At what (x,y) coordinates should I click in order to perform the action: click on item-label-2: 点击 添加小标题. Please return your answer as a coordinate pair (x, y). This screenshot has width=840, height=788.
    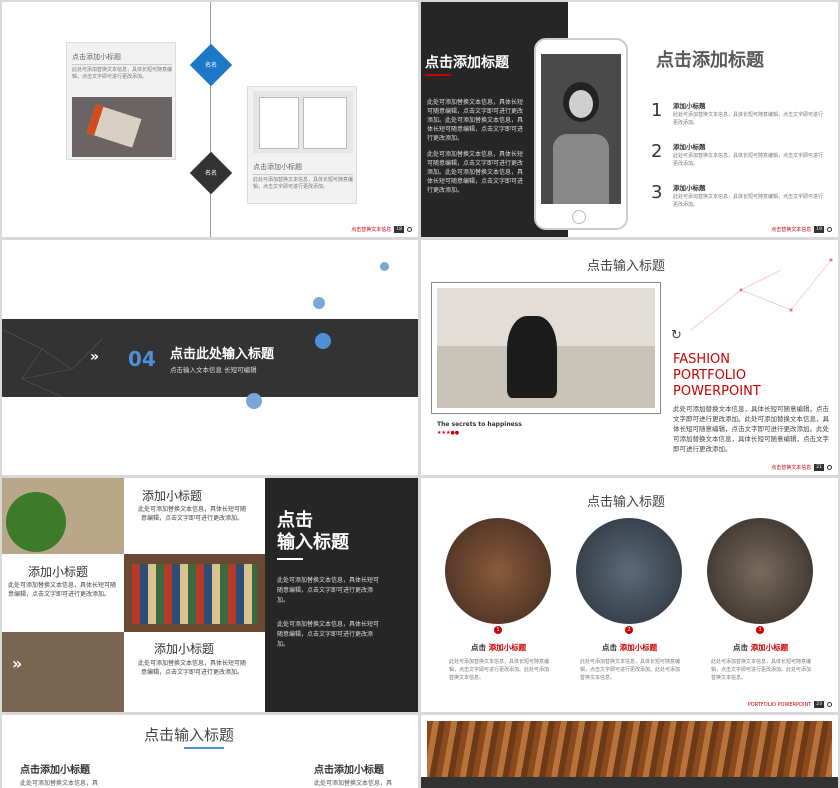
    Looking at the image, I should click on (629, 647).